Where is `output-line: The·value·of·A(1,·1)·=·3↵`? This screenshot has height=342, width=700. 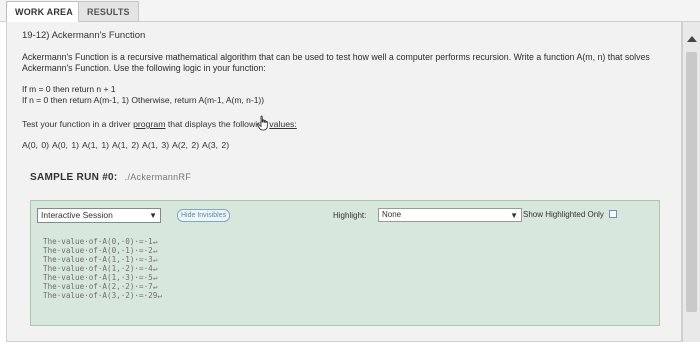
output-line: The·value·of·A(1,·1)·=·3↵ is located at coordinates (100, 259).